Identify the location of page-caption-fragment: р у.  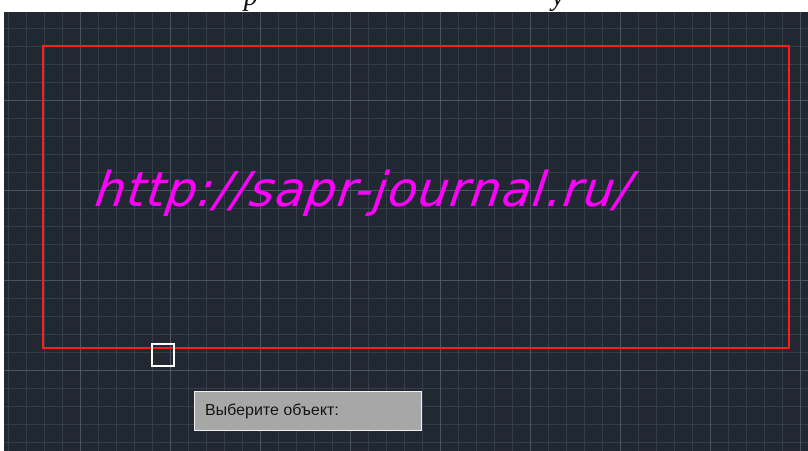
(404, 6).